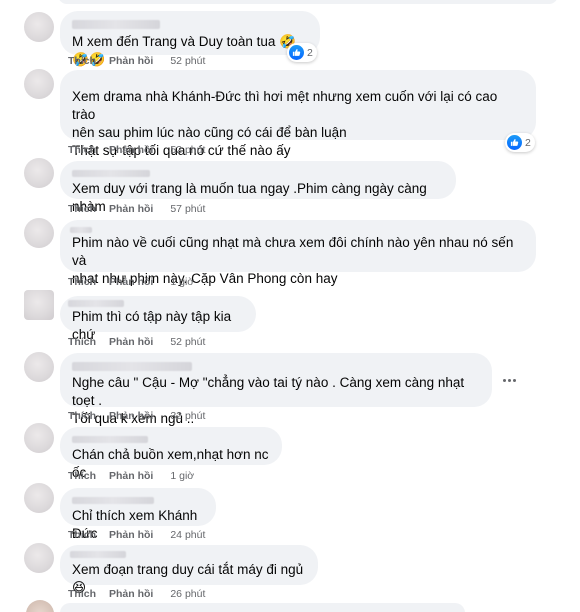  I want to click on comment-bubble: Chỉ thích xem Khánh Đức, so click(138, 514).